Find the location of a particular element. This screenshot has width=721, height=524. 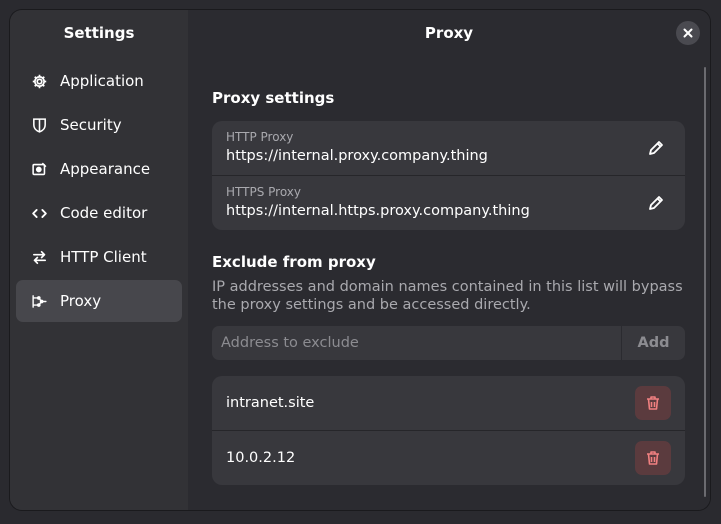

shield-icon is located at coordinates (39, 125).